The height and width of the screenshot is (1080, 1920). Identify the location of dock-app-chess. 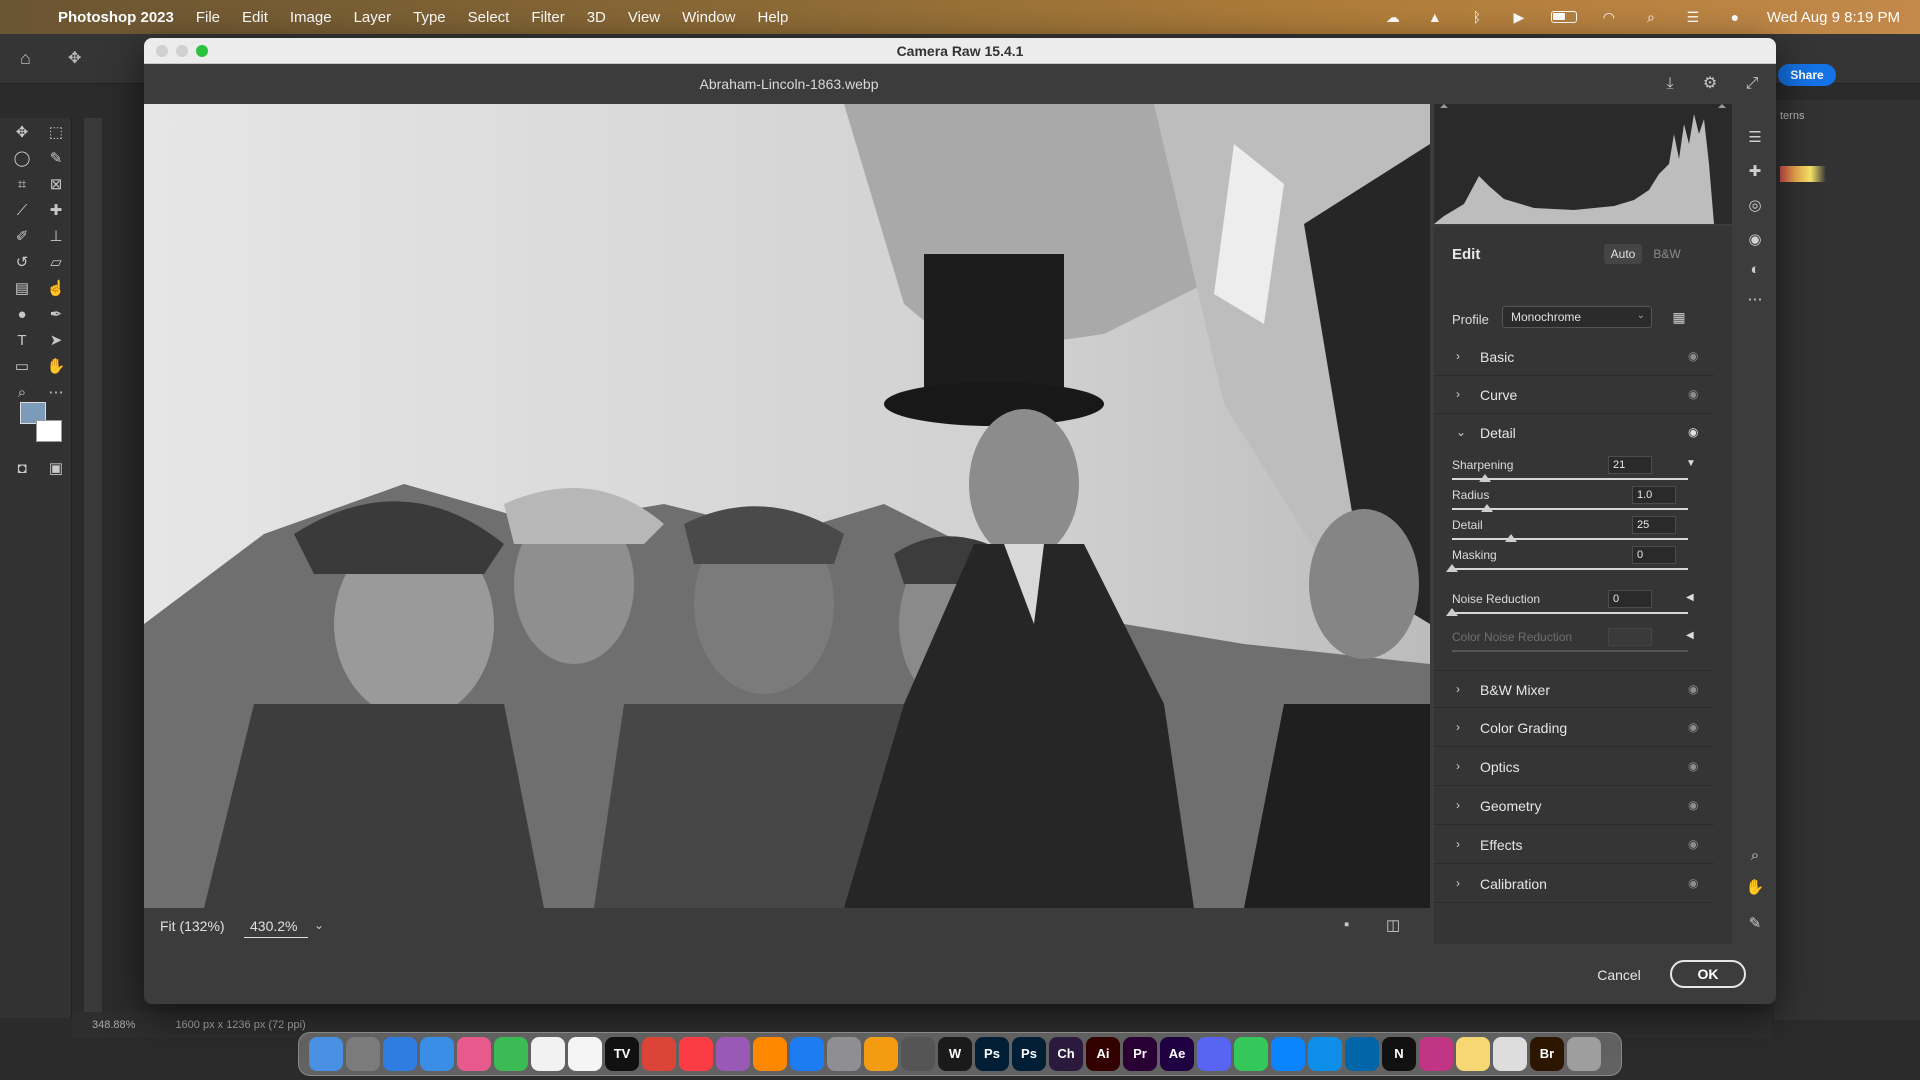
(918, 1054).